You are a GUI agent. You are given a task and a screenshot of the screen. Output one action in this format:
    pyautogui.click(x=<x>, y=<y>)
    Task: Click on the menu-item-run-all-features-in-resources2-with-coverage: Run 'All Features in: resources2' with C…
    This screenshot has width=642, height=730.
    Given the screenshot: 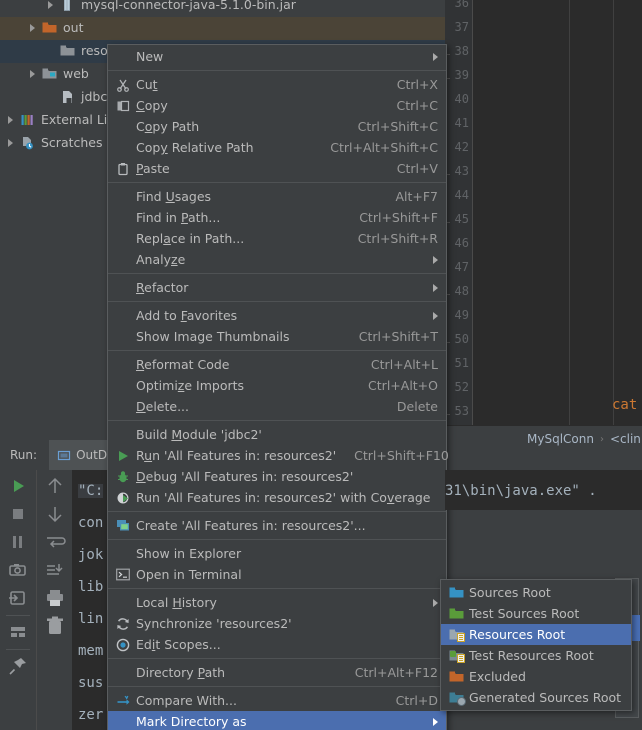 What is the action you would take?
    pyautogui.click(x=277, y=497)
    